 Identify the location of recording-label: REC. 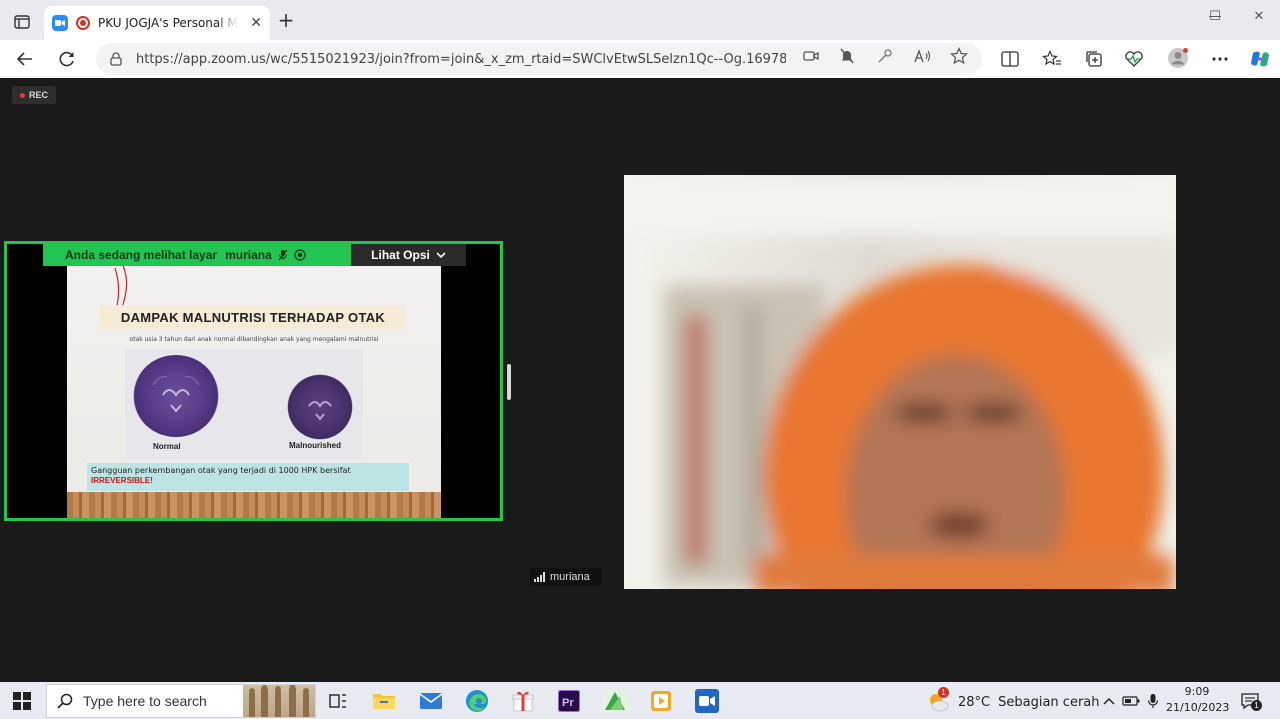
(38, 95).